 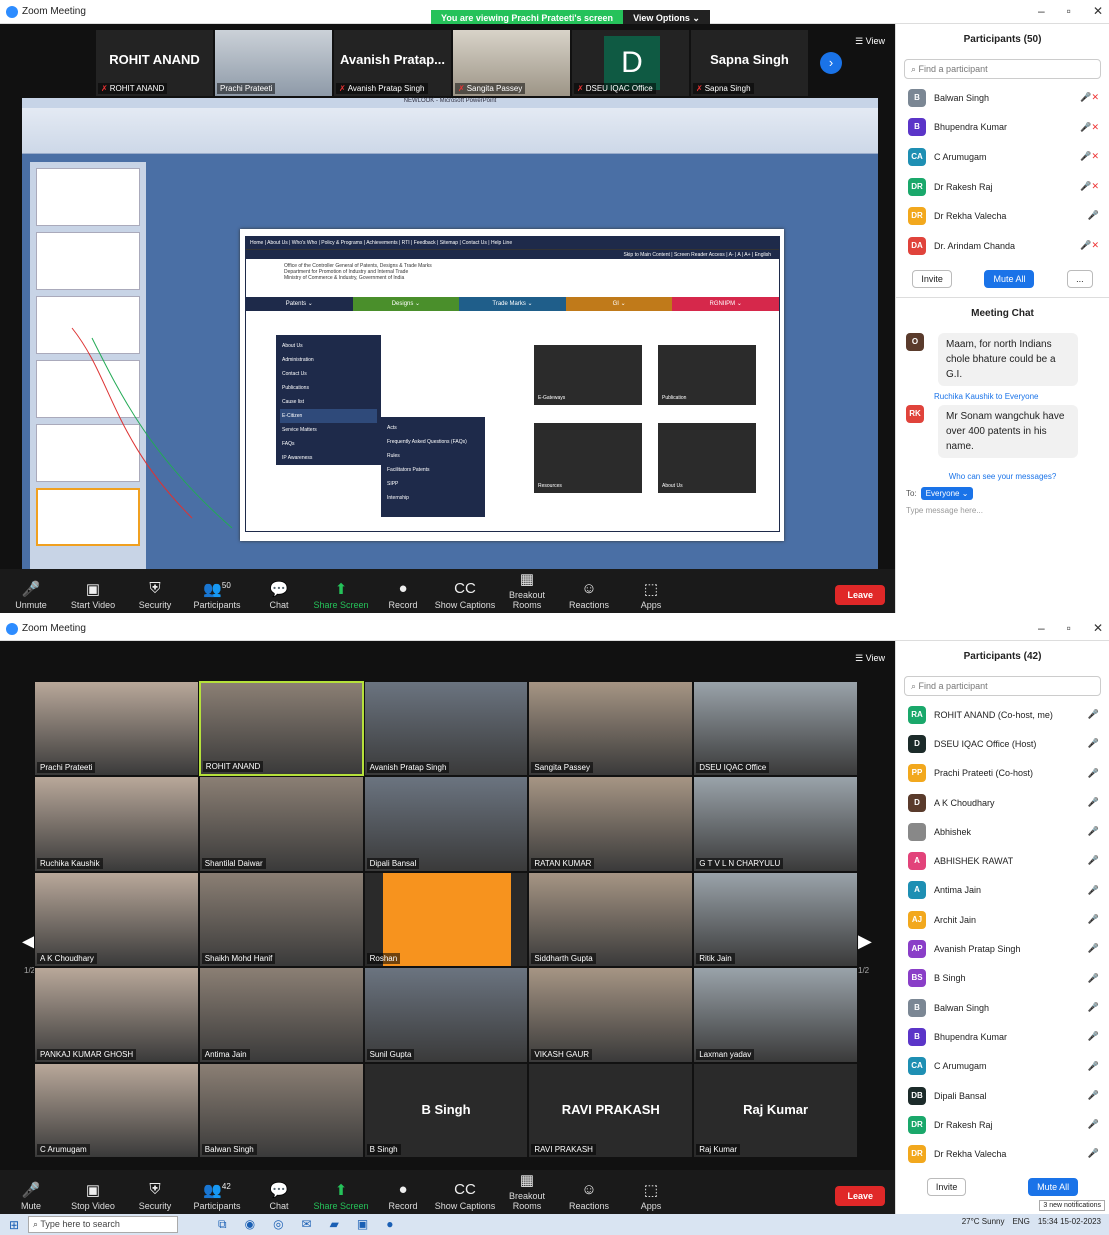 I want to click on edge-icon: ◉, so click(x=250, y=1224).